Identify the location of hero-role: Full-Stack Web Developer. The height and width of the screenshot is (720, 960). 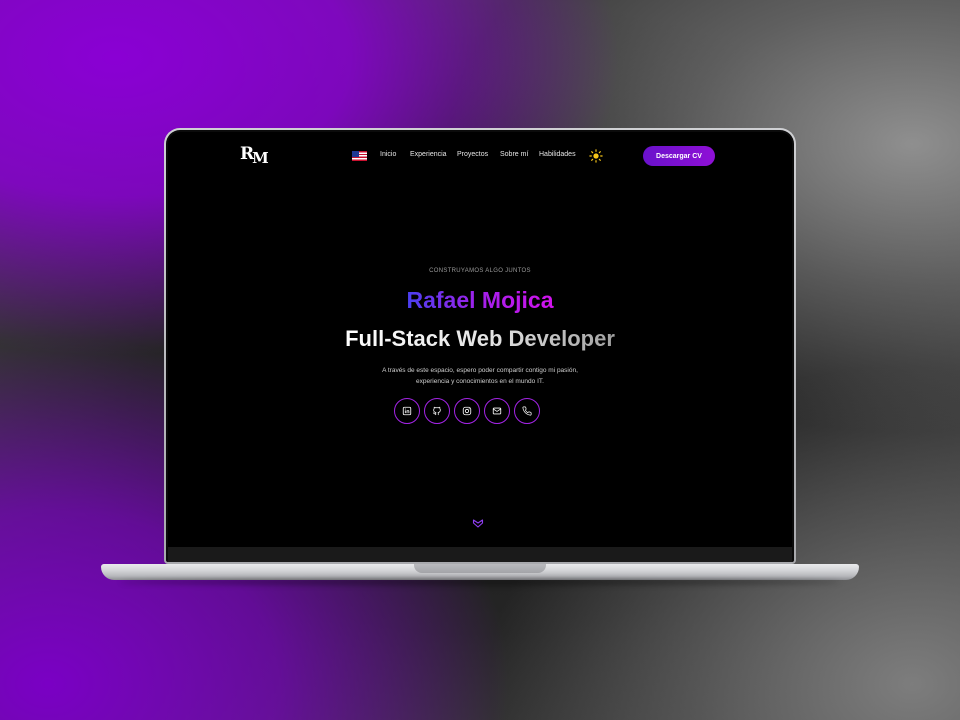
(480, 339).